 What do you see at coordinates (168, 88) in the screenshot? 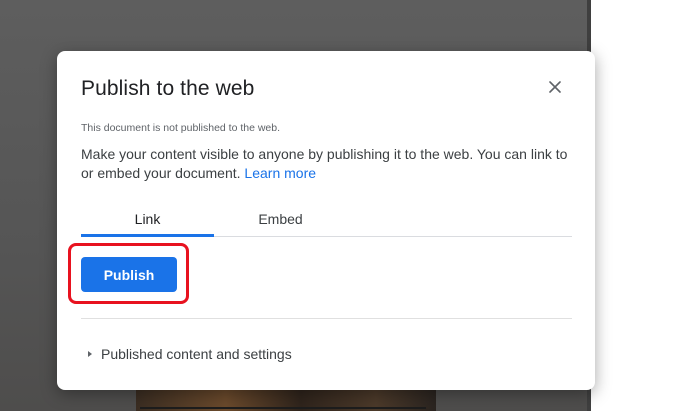
I see `dialog-title: Publish to the web` at bounding box center [168, 88].